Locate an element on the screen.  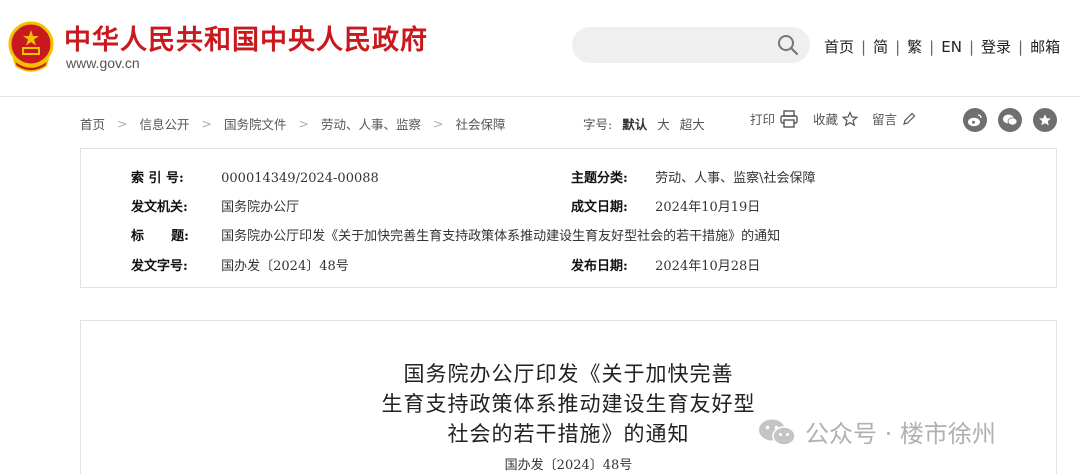
nav-english: EN is located at coordinates (951, 47).